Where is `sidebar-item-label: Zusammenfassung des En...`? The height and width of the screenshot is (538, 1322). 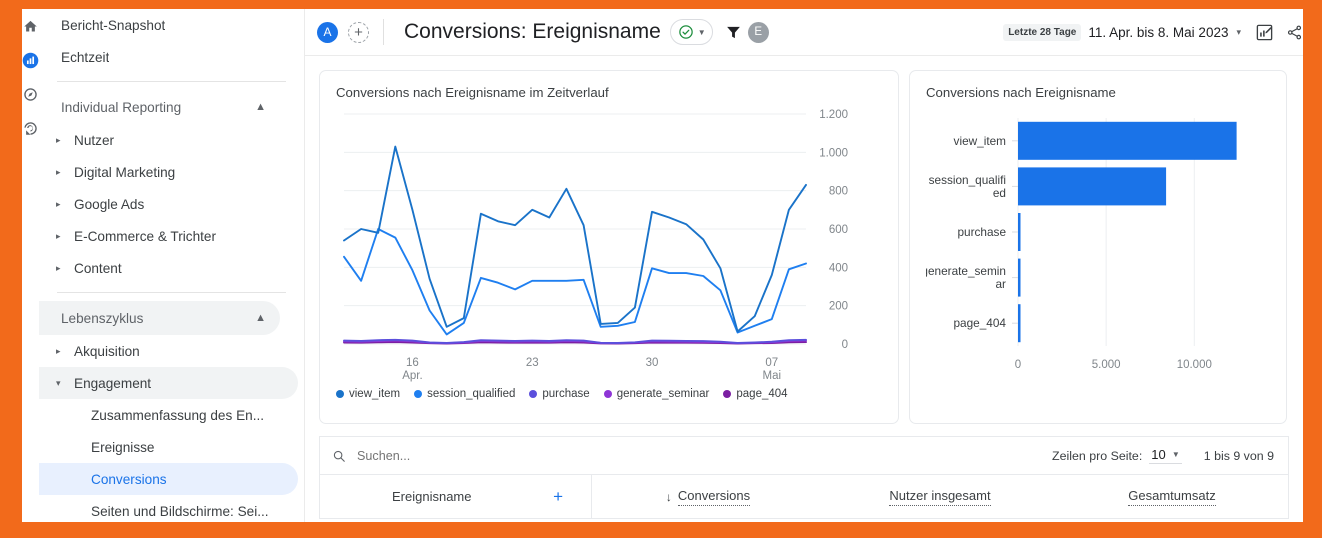 sidebar-item-label: Zusammenfassung des En... is located at coordinates (178, 415).